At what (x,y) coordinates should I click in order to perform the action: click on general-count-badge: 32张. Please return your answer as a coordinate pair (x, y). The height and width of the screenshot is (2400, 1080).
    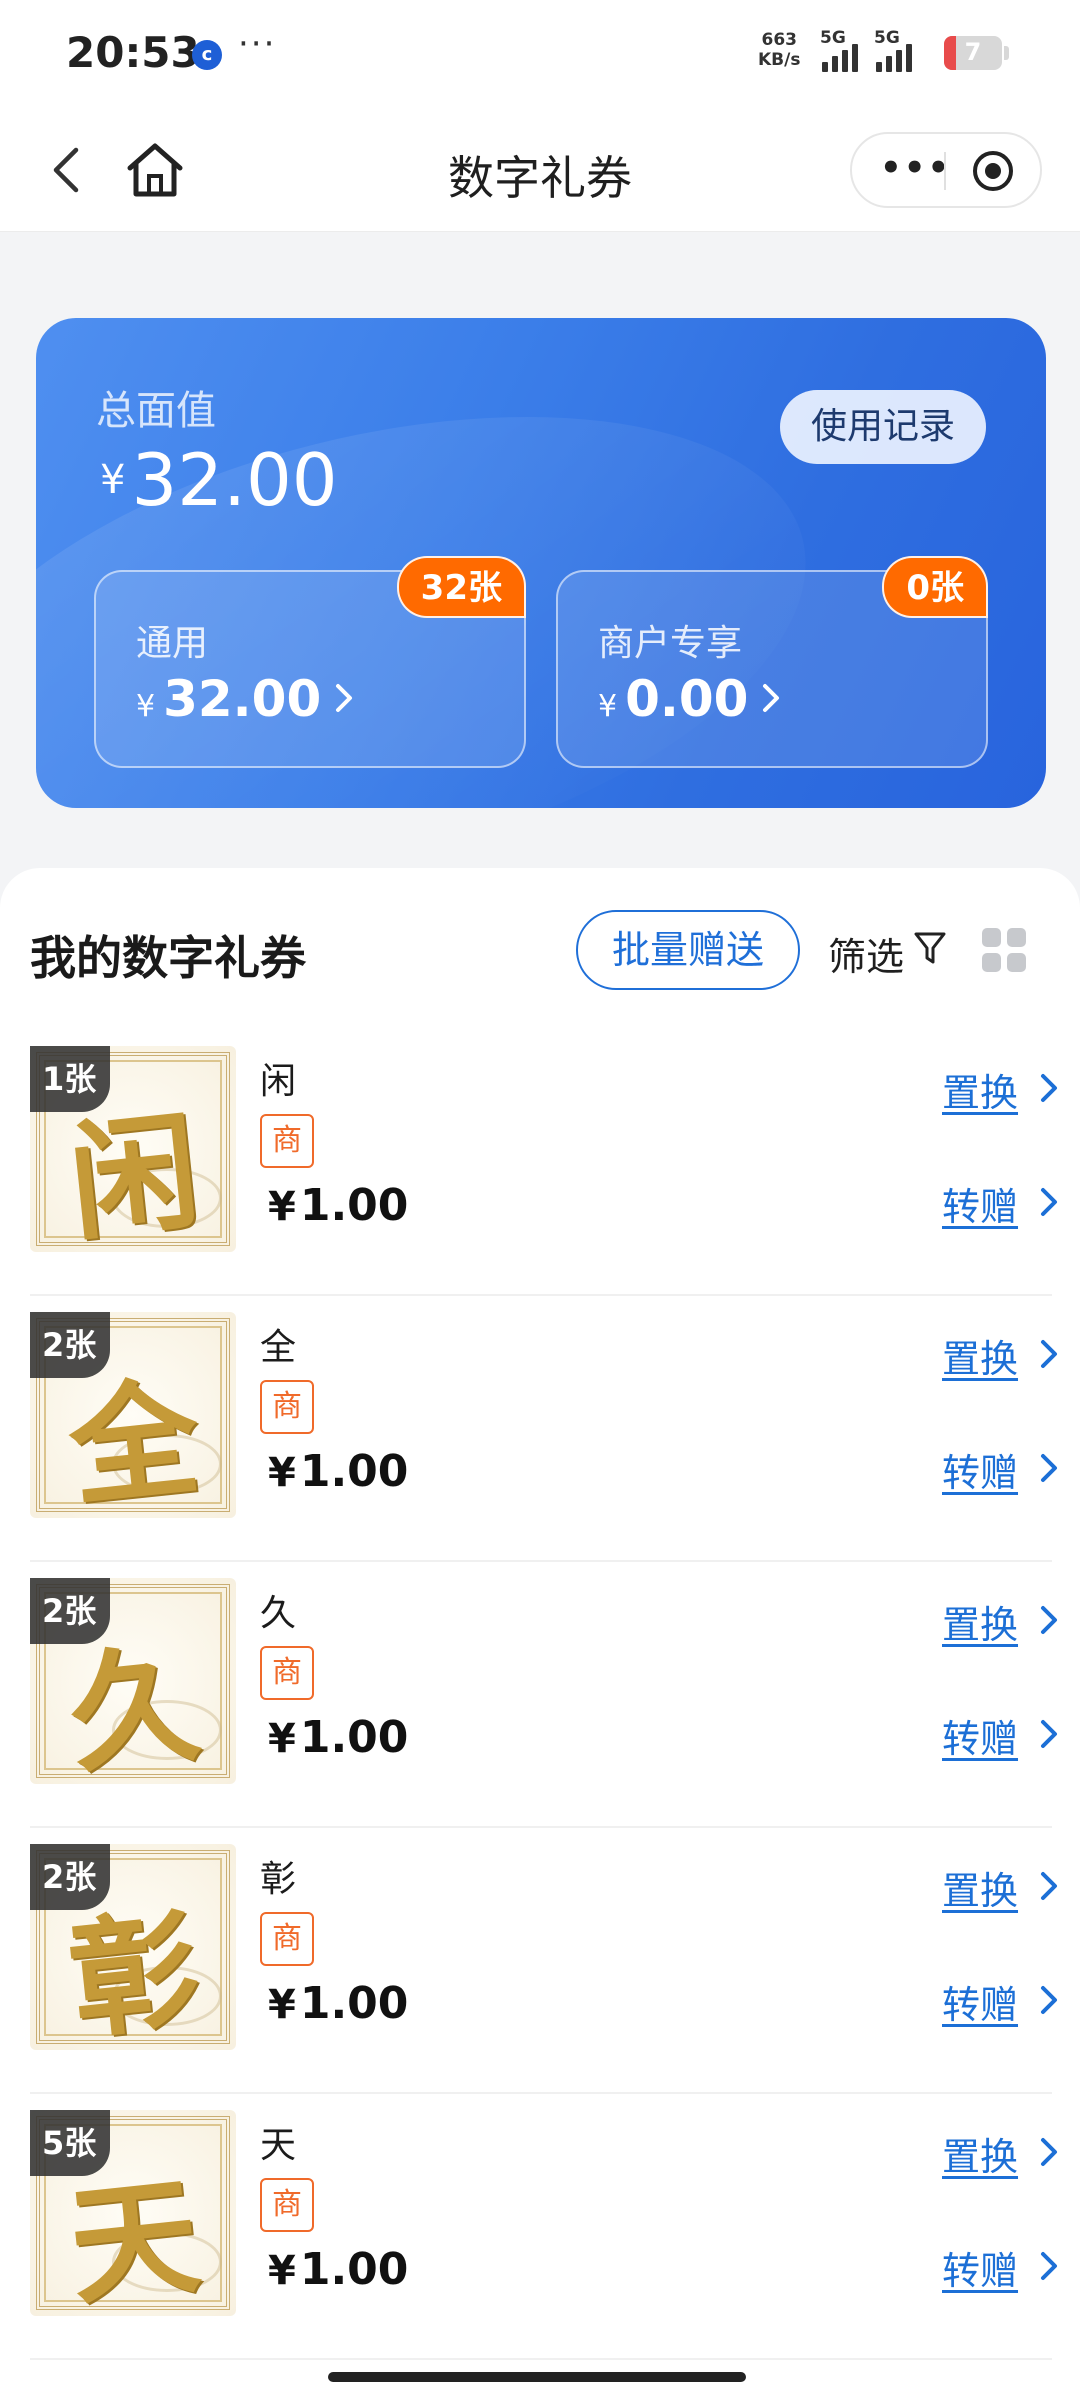
    Looking at the image, I should click on (461, 587).